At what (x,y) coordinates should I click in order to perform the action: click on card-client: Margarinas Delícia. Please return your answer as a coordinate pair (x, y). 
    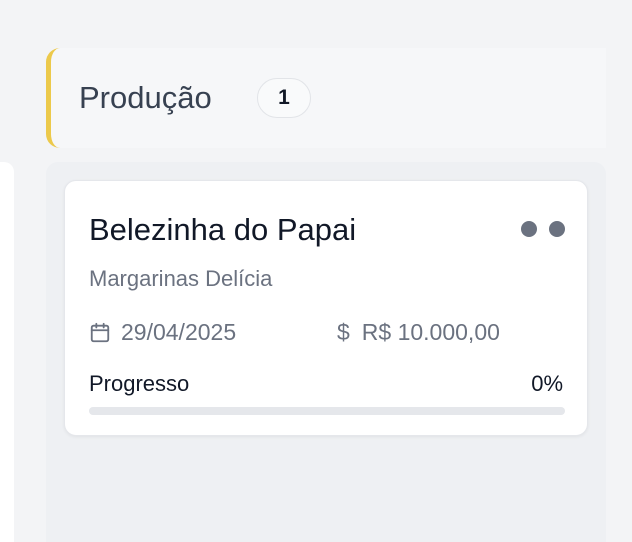
    Looking at the image, I should click on (181, 278).